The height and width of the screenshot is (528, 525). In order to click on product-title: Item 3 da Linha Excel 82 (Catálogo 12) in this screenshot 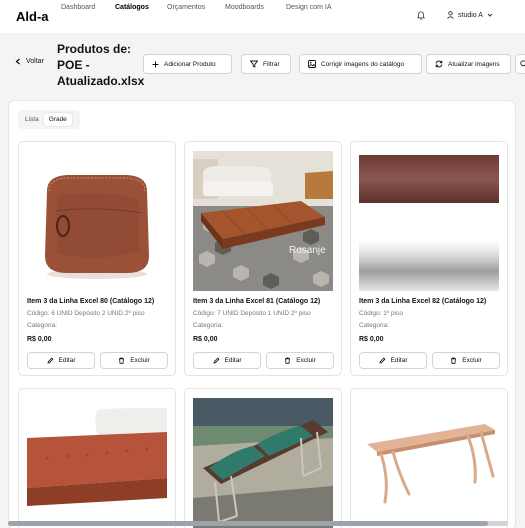, I will do `click(423, 301)`.